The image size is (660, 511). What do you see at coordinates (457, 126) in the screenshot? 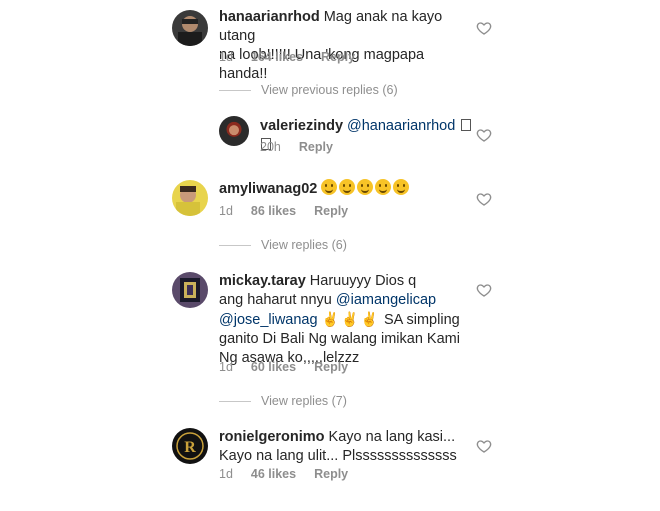
I see `trailing-text` at bounding box center [457, 126].